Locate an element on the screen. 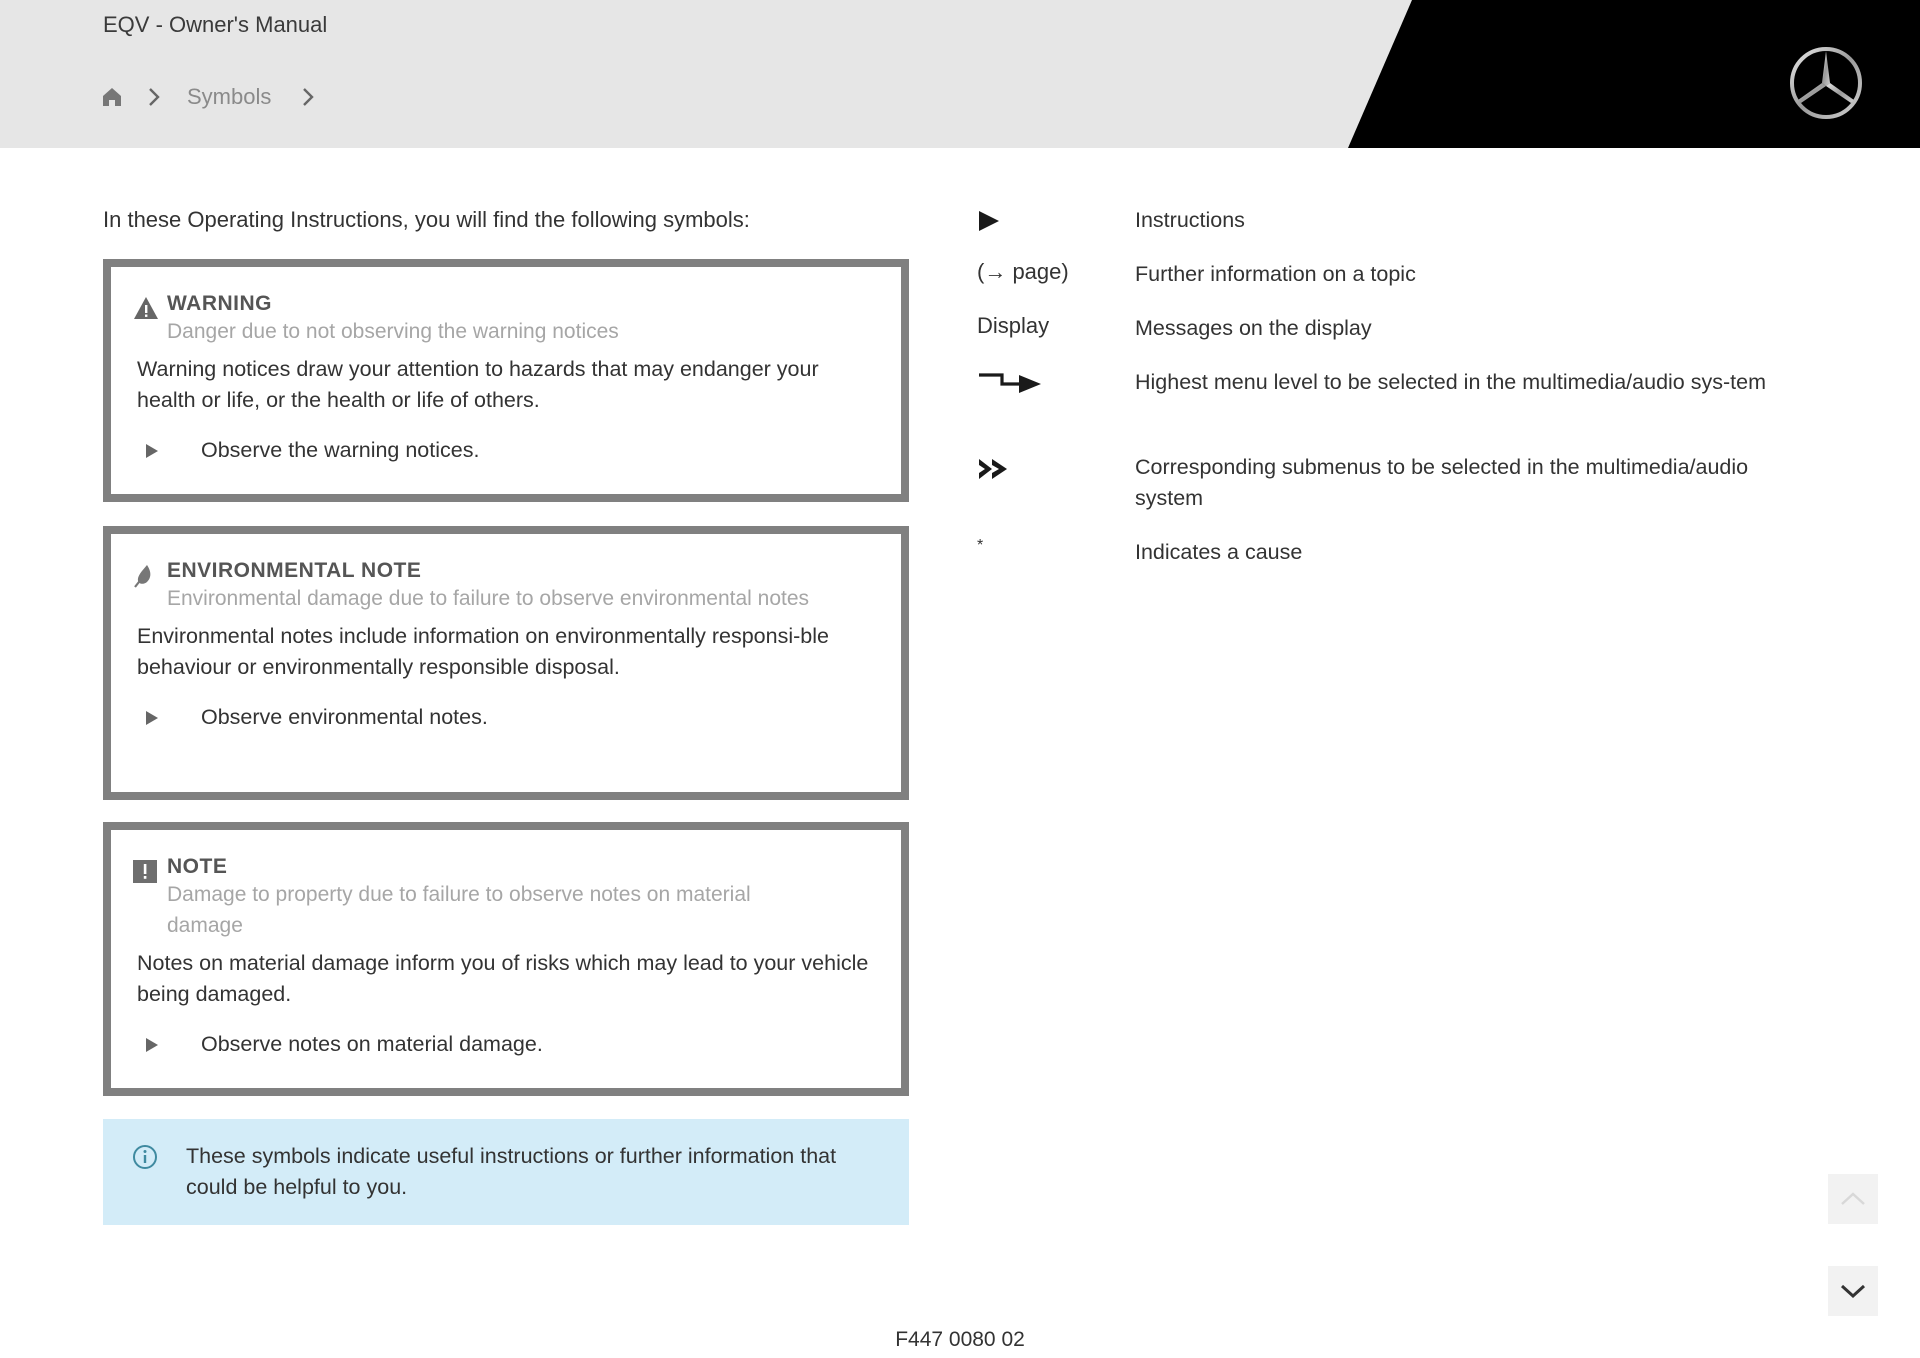 Image resolution: width=1920 pixels, height=1358 pixels. chevron-down-icon is located at coordinates (1853, 1291).